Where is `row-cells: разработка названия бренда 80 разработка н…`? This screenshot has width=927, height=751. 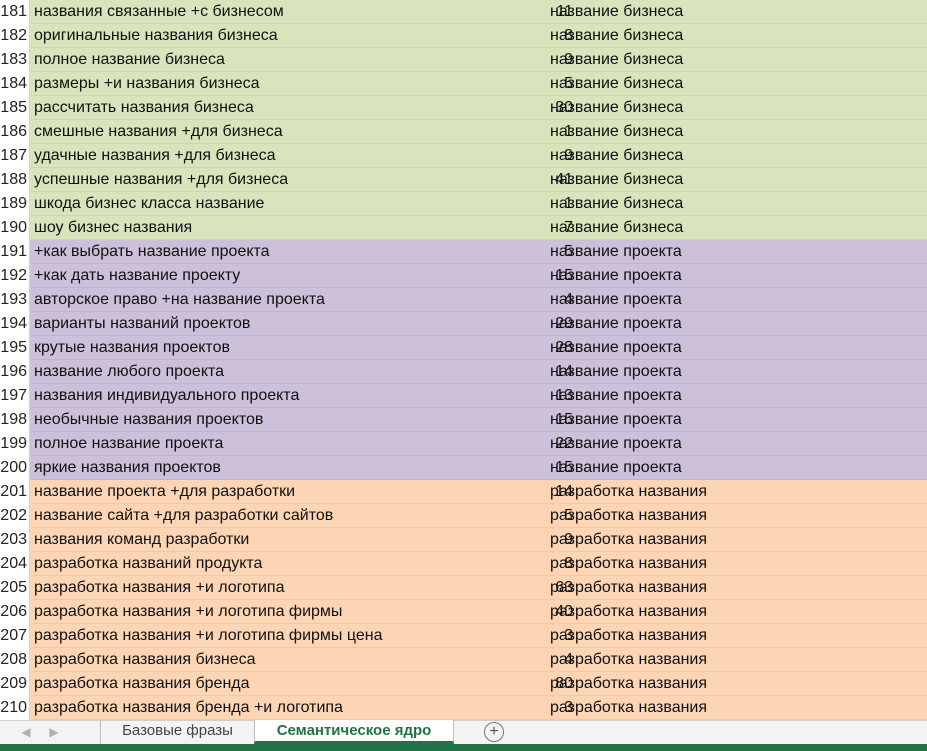 row-cells: разработка названия бренда 80 разработка н… is located at coordinates (478, 684).